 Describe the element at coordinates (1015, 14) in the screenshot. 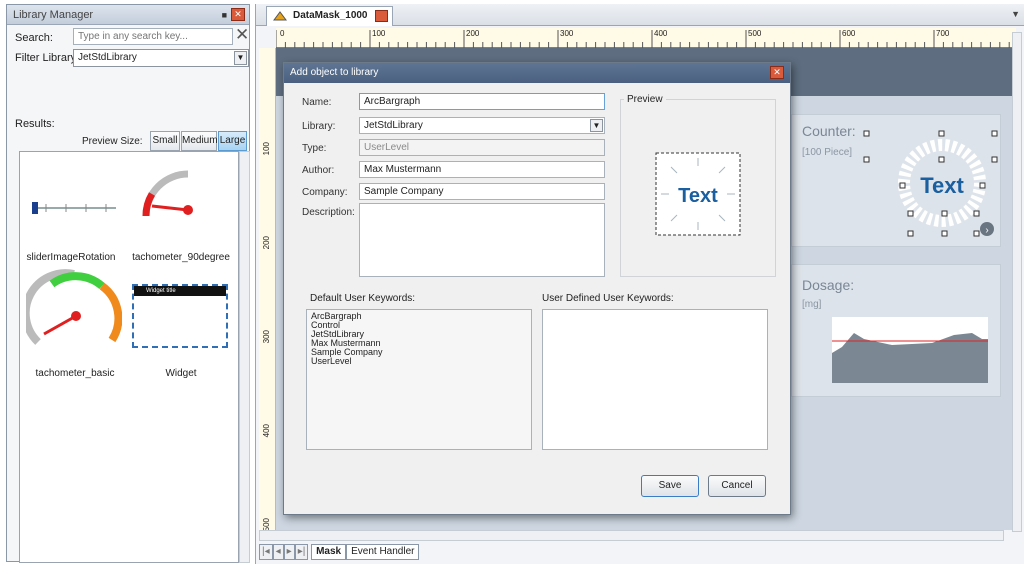

I see `tab-list-icon: ▼` at that location.